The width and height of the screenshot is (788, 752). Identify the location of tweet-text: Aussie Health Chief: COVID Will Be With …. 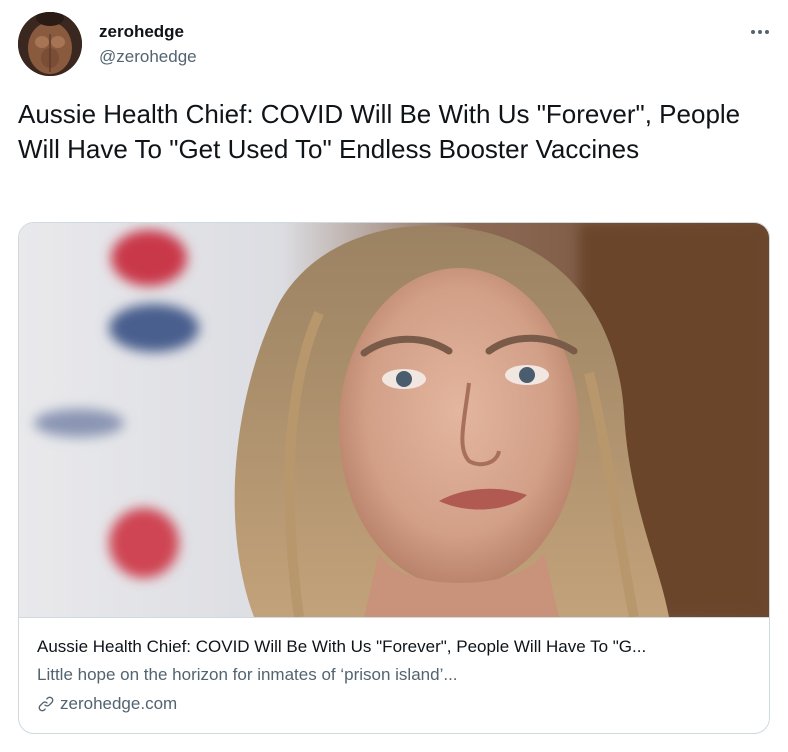
(379, 131).